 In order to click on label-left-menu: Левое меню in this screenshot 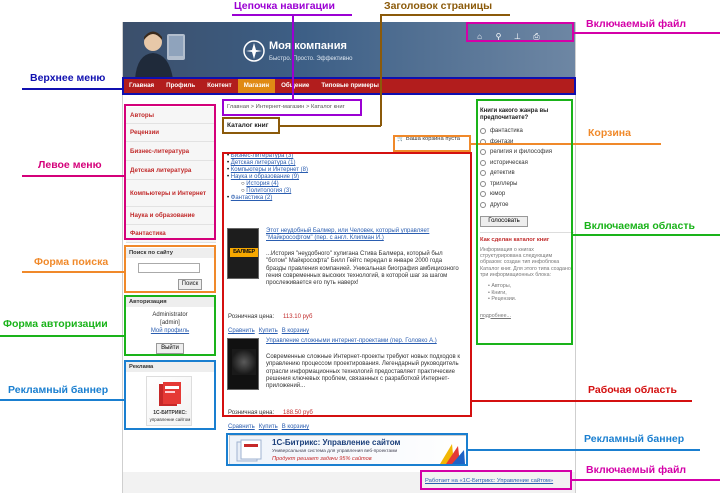, I will do `click(70, 165)`.